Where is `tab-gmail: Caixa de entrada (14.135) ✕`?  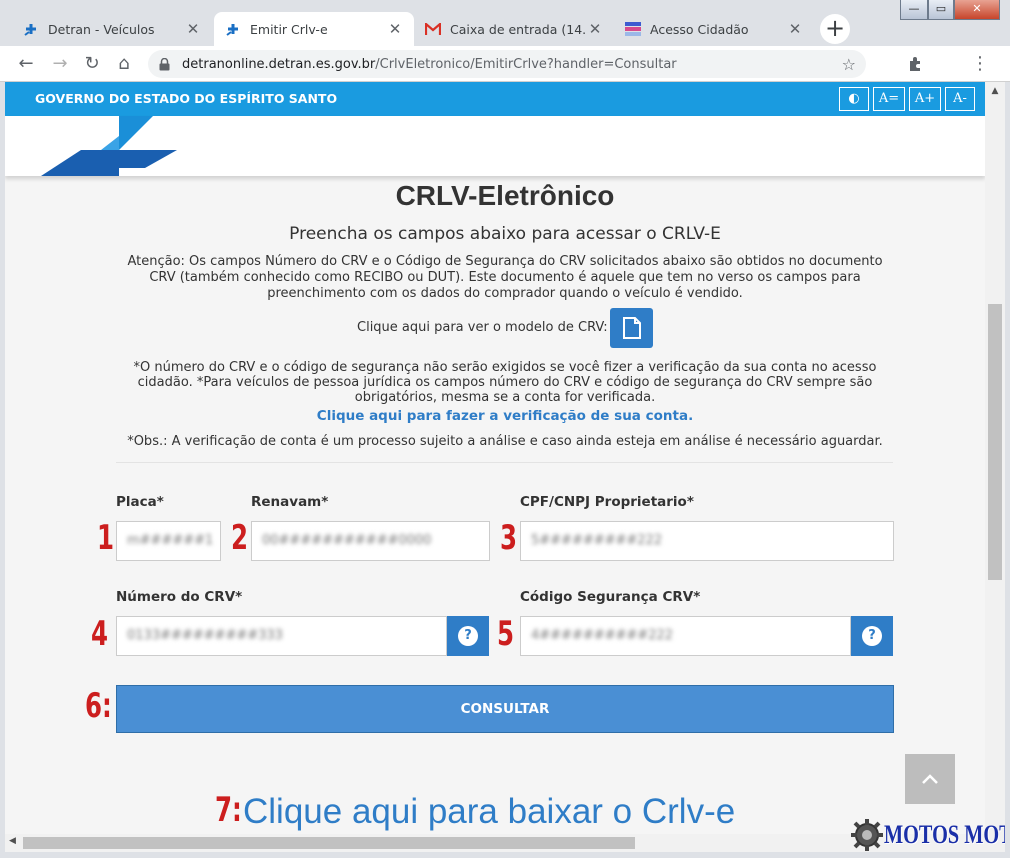 tab-gmail: Caixa de entrada (14.135) ✕ is located at coordinates (514, 29).